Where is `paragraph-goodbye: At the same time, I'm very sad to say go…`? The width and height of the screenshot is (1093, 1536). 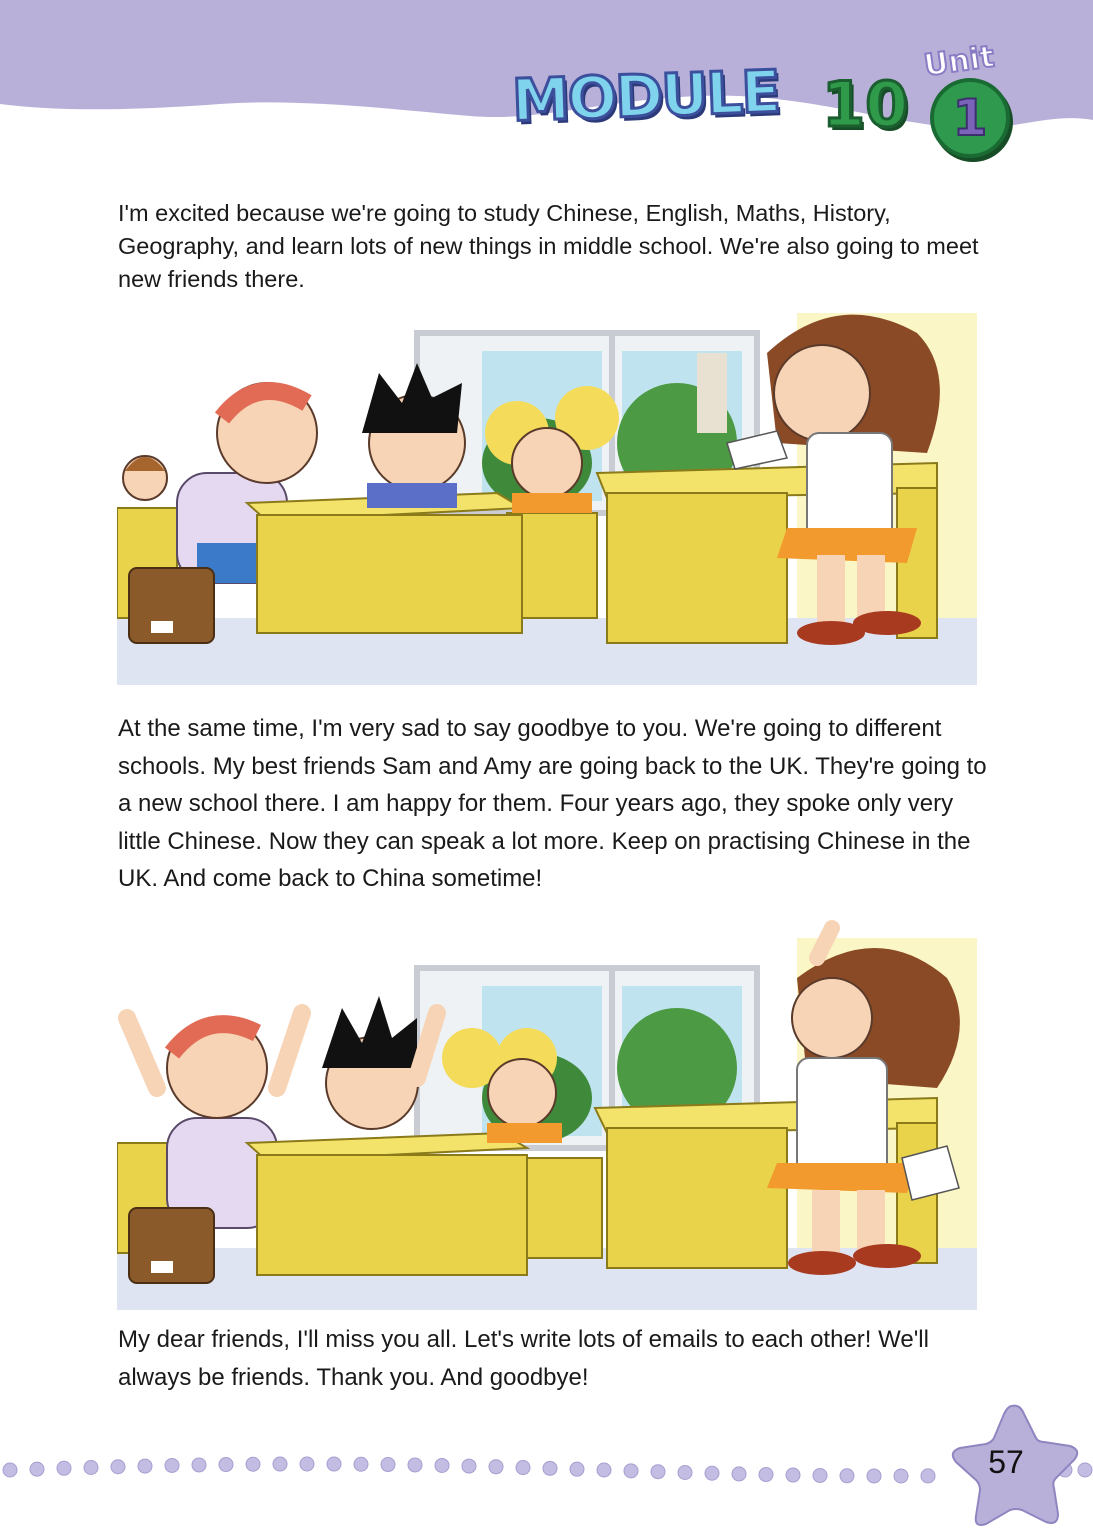 paragraph-goodbye: At the same time, I'm very sad to say go… is located at coordinates (552, 803).